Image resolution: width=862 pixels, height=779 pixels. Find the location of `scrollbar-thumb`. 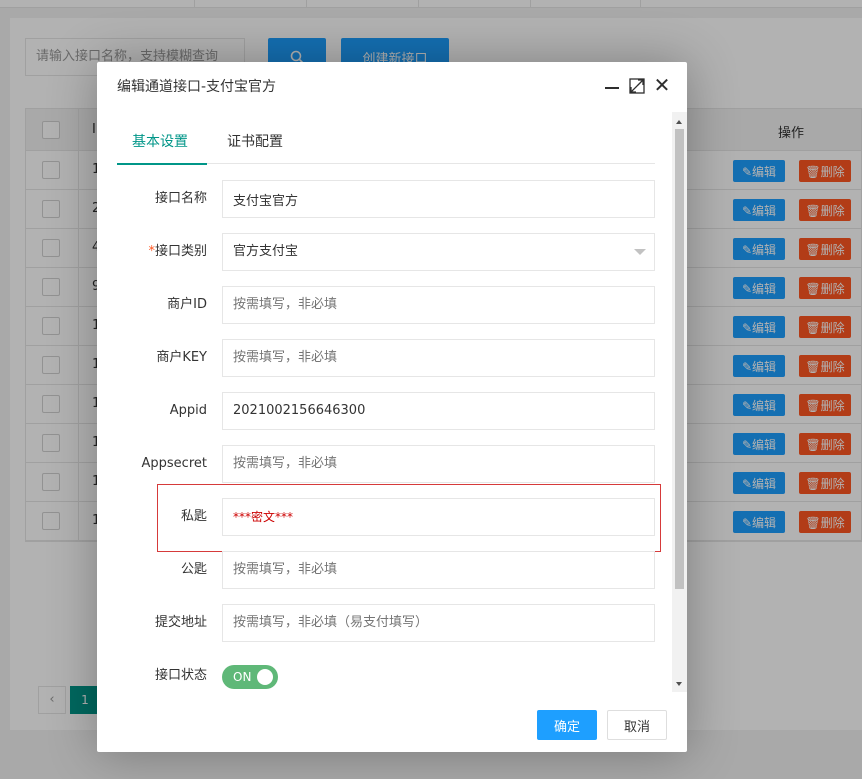

scrollbar-thumb is located at coordinates (679, 359).